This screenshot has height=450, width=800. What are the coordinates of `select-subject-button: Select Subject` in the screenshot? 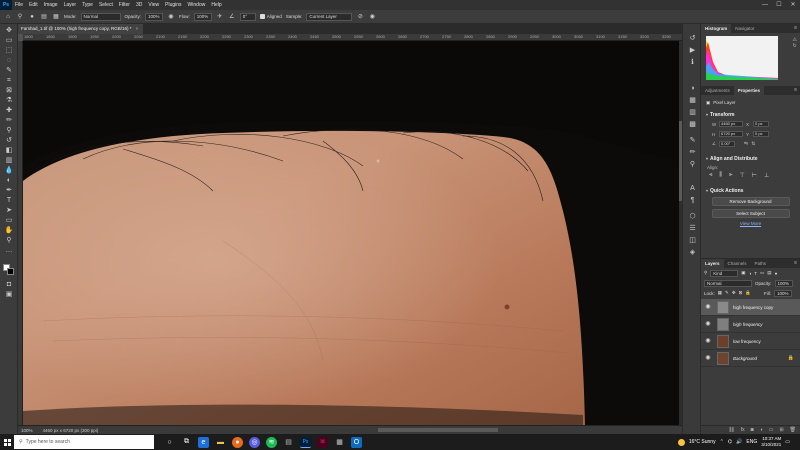 It's located at (750, 213).